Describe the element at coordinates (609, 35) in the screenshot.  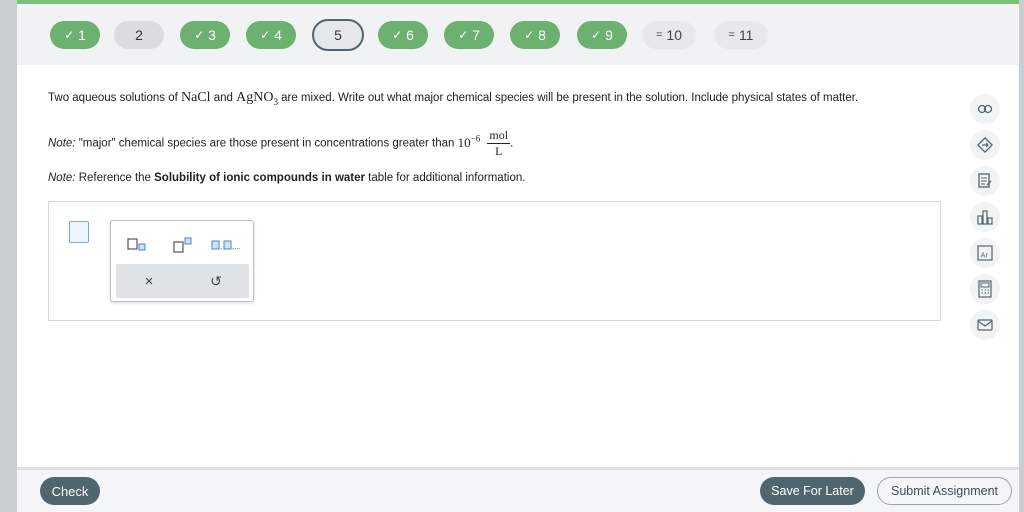
I see `question-number: 9` at that location.